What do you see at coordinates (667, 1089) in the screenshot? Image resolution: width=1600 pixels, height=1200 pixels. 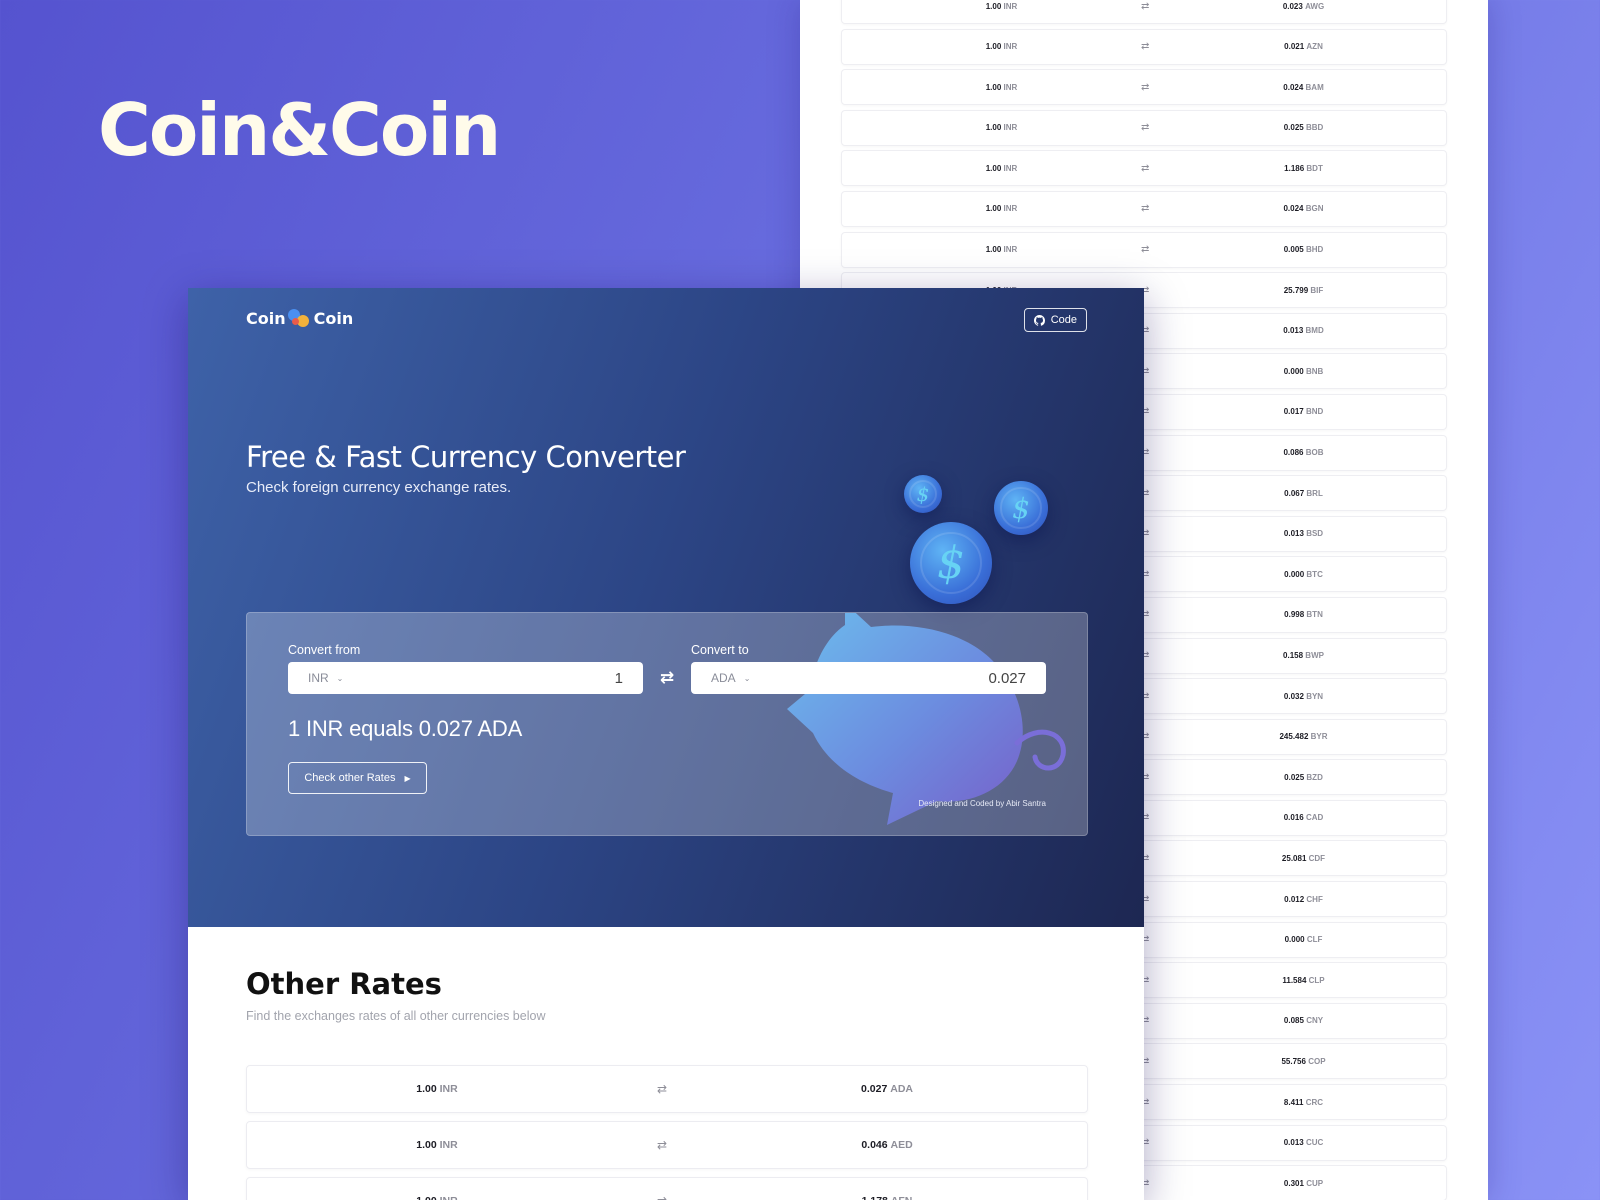 I see `rate-row: 1.00 INR ⇄ 0.027 ADA` at bounding box center [667, 1089].